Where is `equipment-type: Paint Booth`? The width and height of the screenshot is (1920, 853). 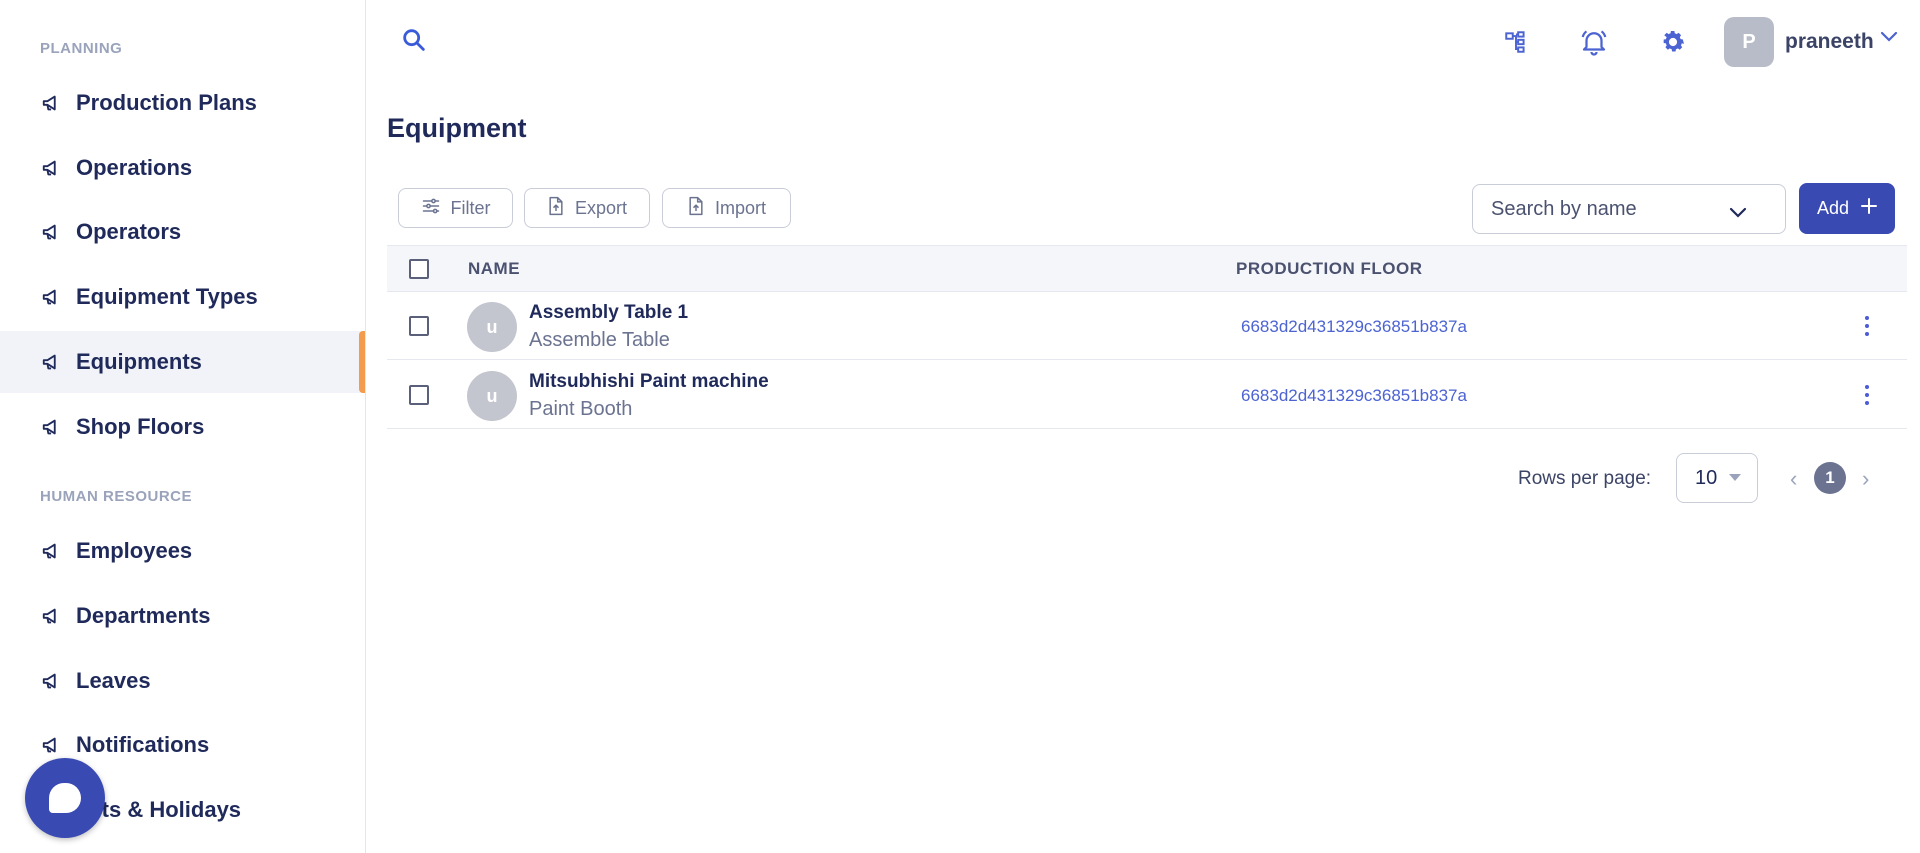 equipment-type: Paint Booth is located at coordinates (581, 409).